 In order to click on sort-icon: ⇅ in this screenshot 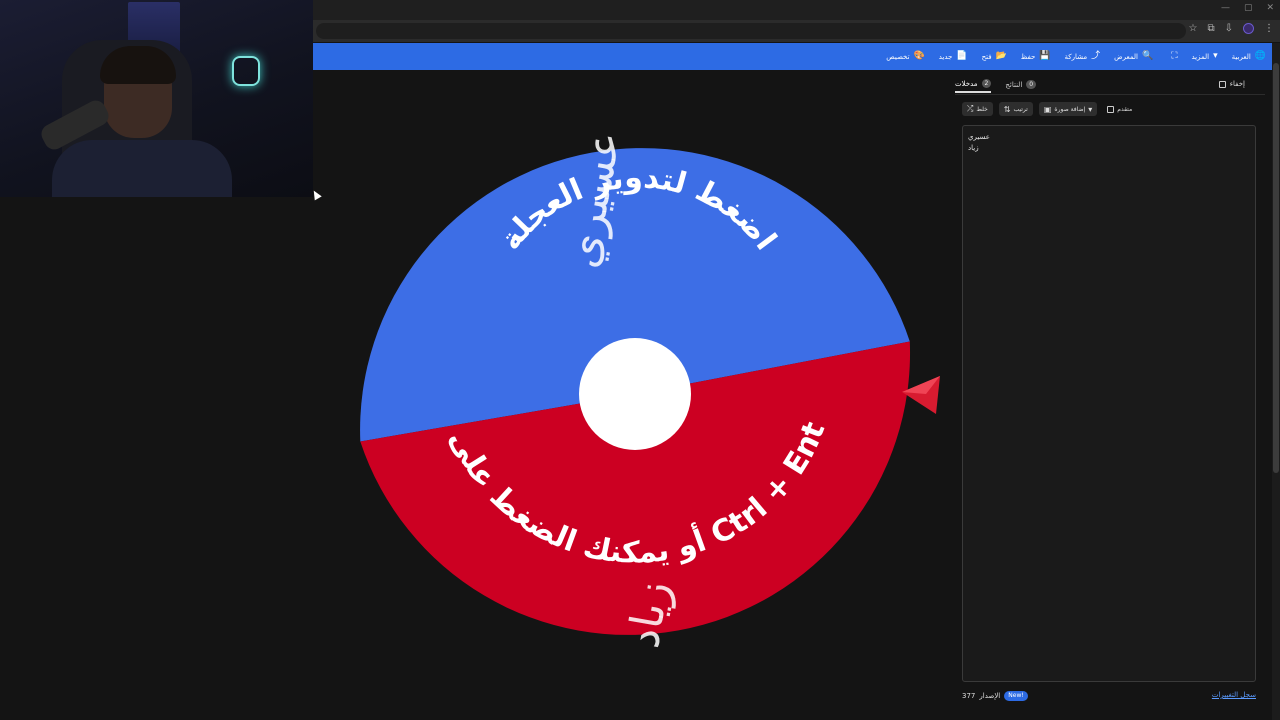, I will do `click(1007, 109)`.